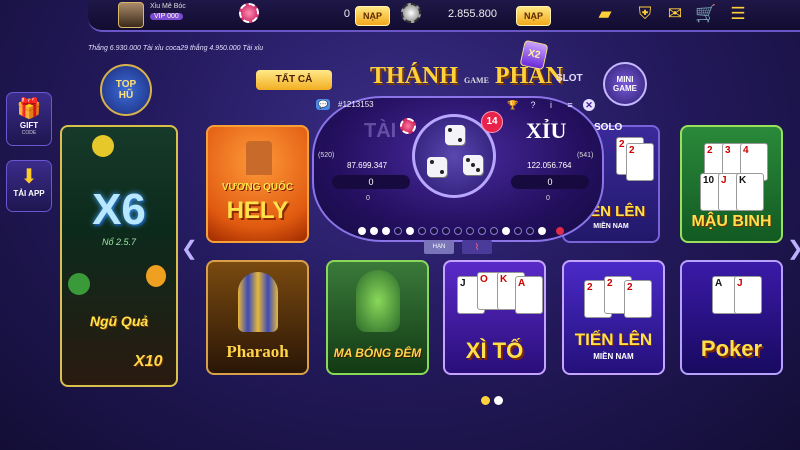  I want to click on cart-icon: 🛒, so click(706, 14).